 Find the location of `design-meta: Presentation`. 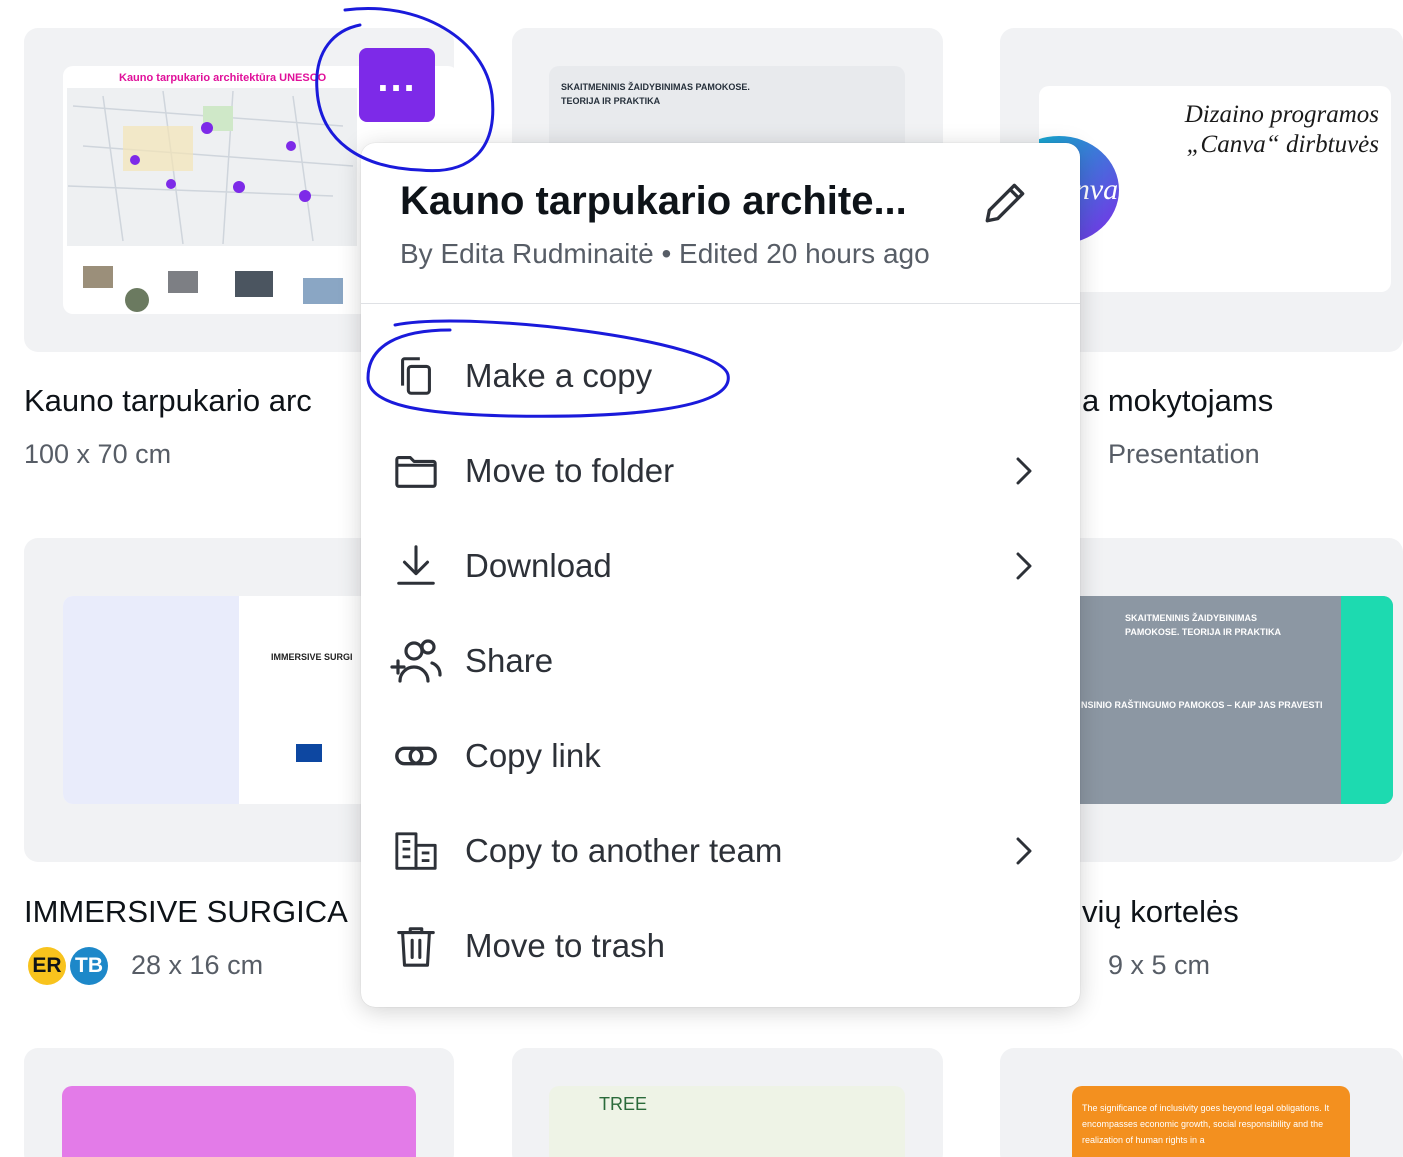

design-meta: Presentation is located at coordinates (1184, 454).